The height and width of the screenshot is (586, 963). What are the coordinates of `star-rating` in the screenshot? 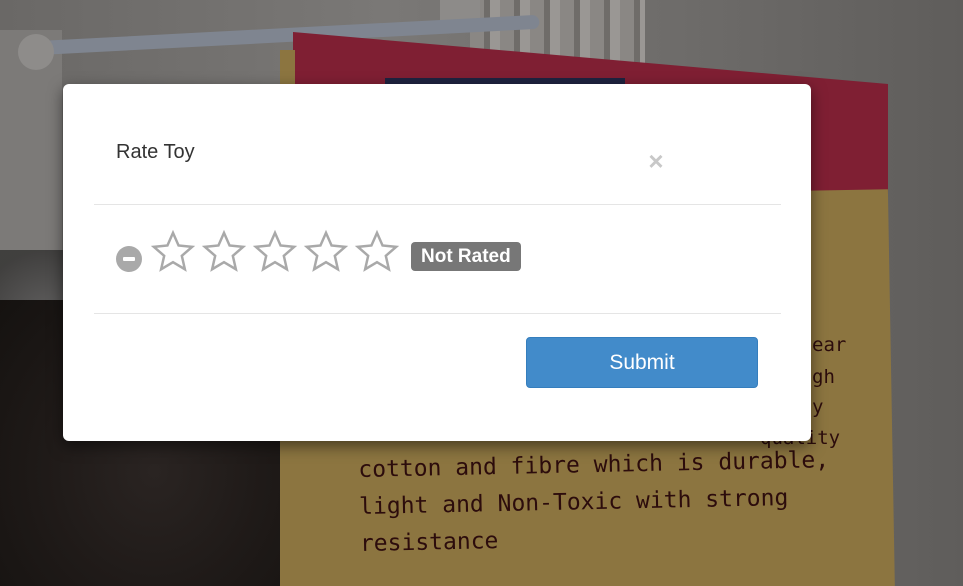 It's located at (277, 254).